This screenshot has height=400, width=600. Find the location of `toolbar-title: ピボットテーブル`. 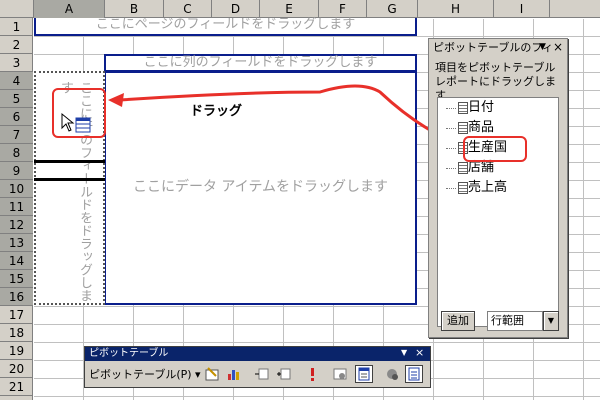

toolbar-title: ピボットテーブル is located at coordinates (129, 353).